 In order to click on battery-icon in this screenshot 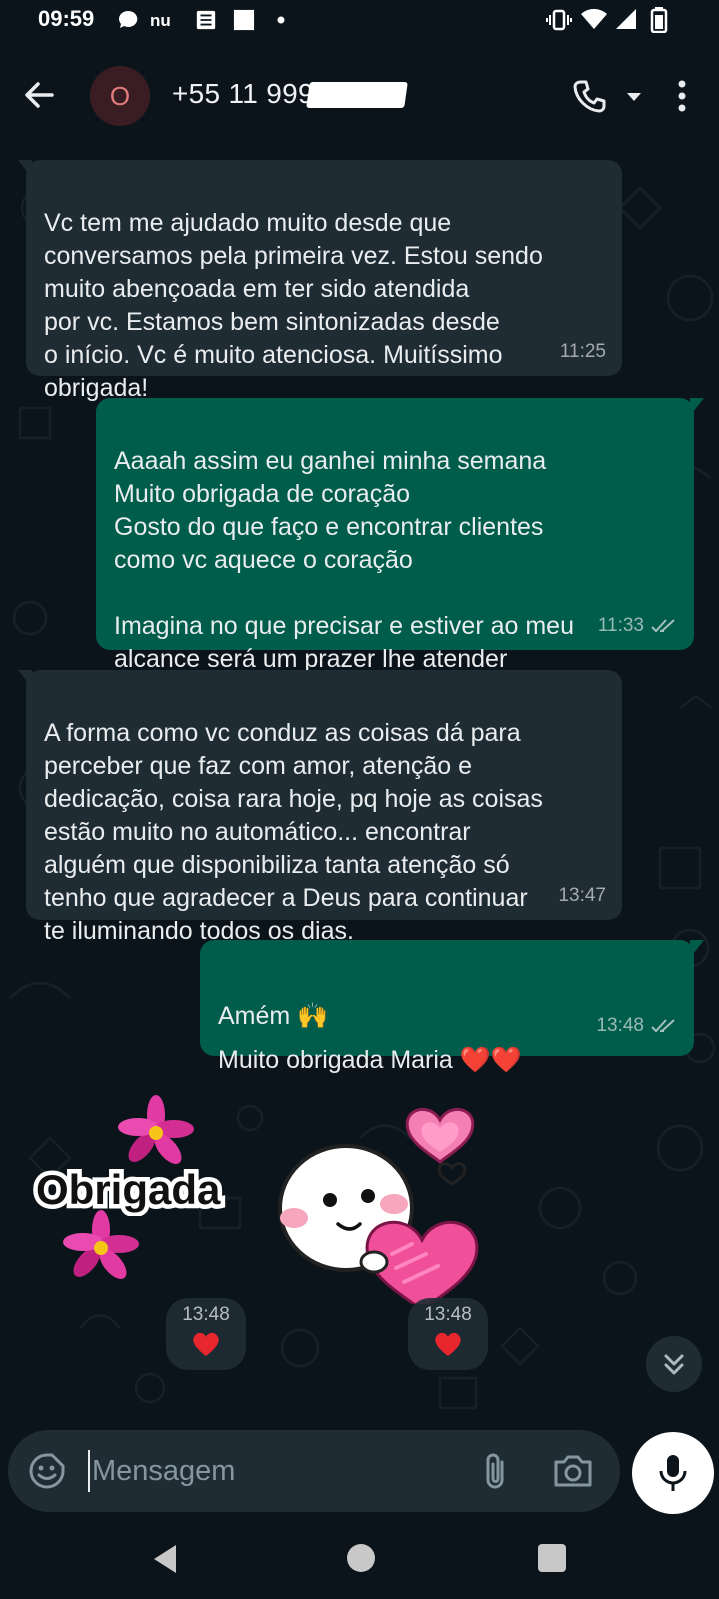, I will do `click(659, 20)`.